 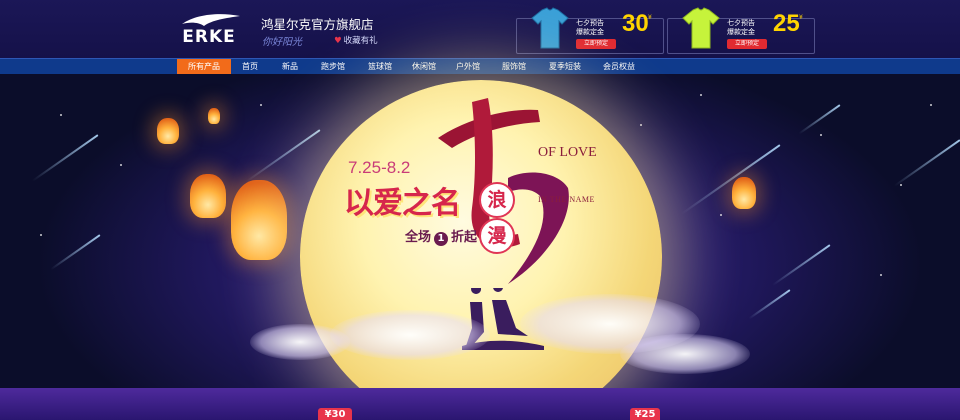 I want to click on favorite-link: ♥ 收藏有礼, so click(x=356, y=40).